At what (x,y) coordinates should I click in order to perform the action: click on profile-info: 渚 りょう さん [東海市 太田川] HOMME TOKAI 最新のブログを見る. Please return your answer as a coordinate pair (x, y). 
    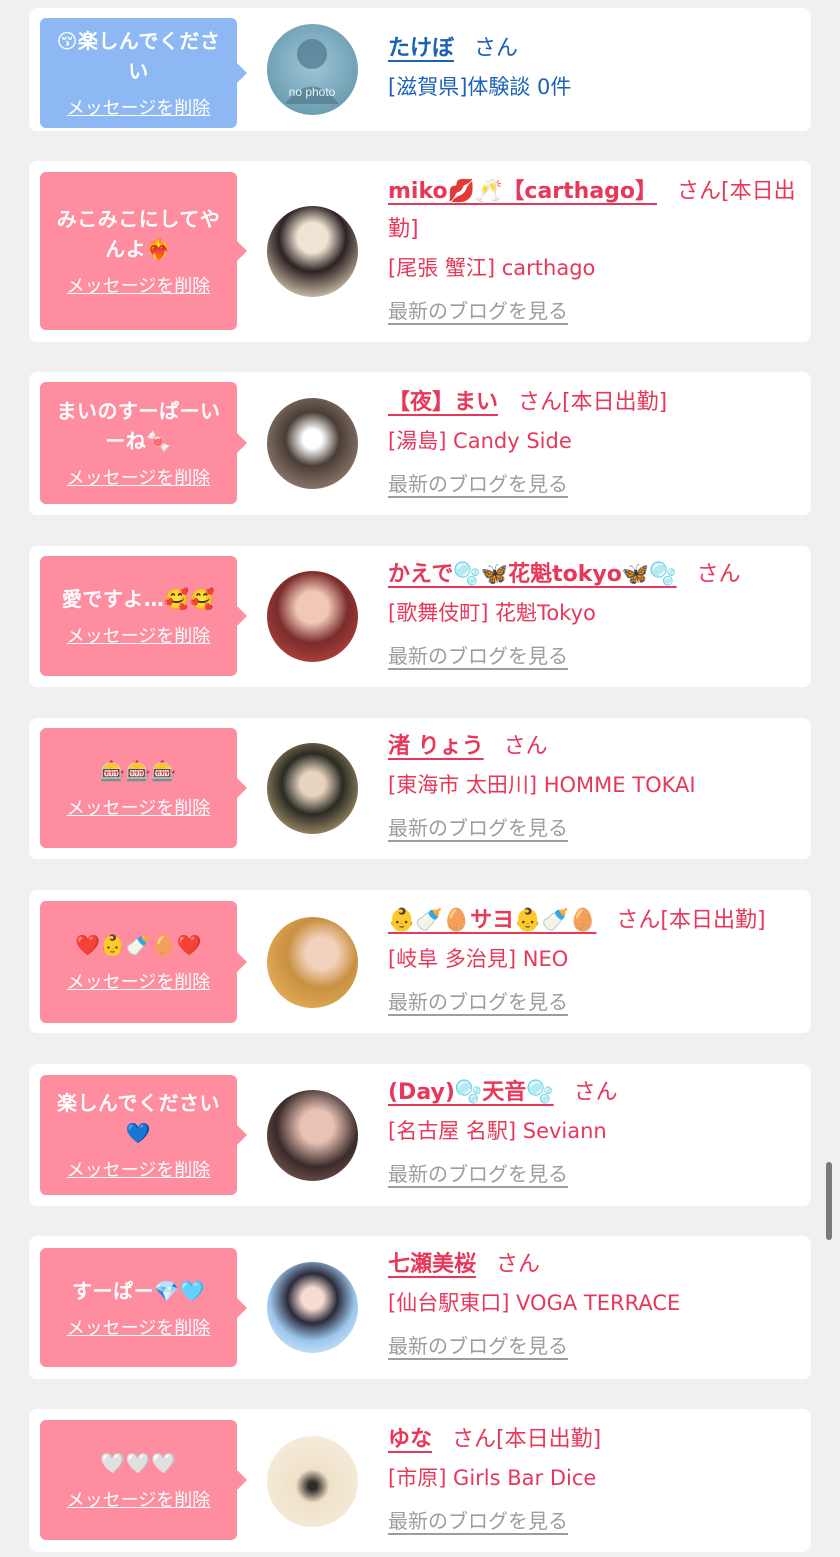
    Looking at the image, I should click on (592, 787).